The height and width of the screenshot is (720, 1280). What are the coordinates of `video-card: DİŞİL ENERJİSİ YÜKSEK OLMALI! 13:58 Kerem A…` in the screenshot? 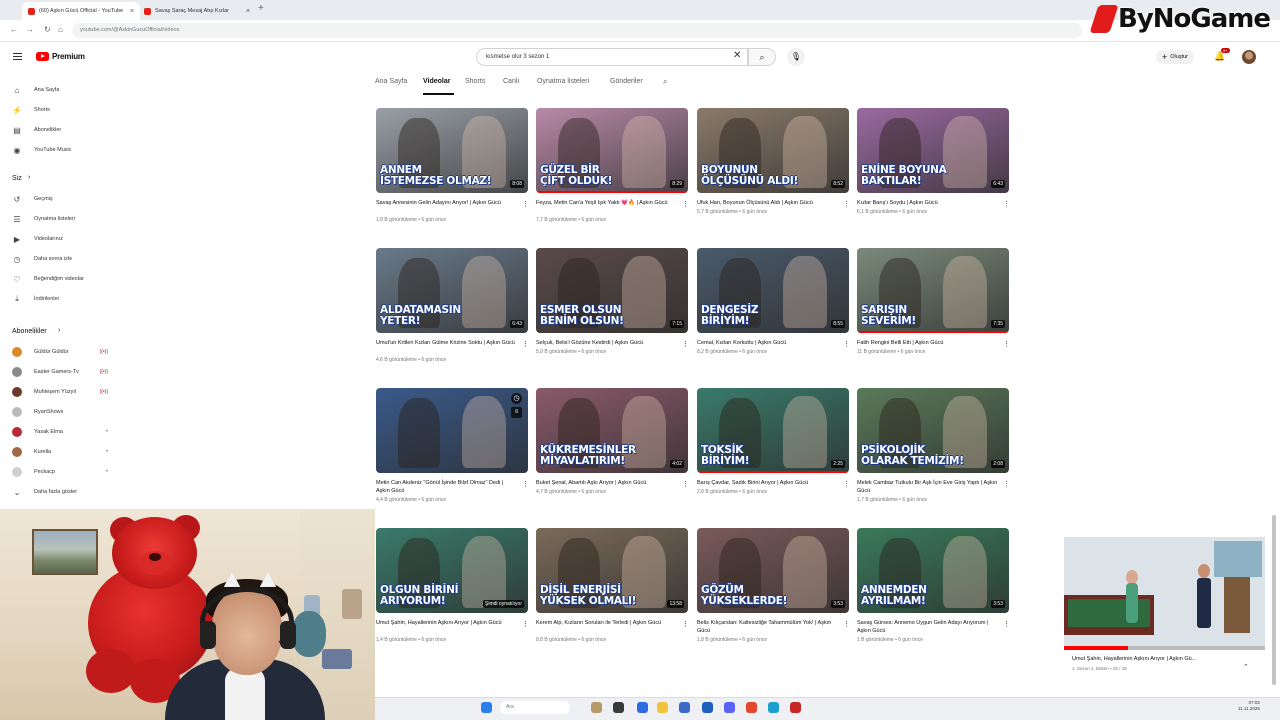 It's located at (612, 588).